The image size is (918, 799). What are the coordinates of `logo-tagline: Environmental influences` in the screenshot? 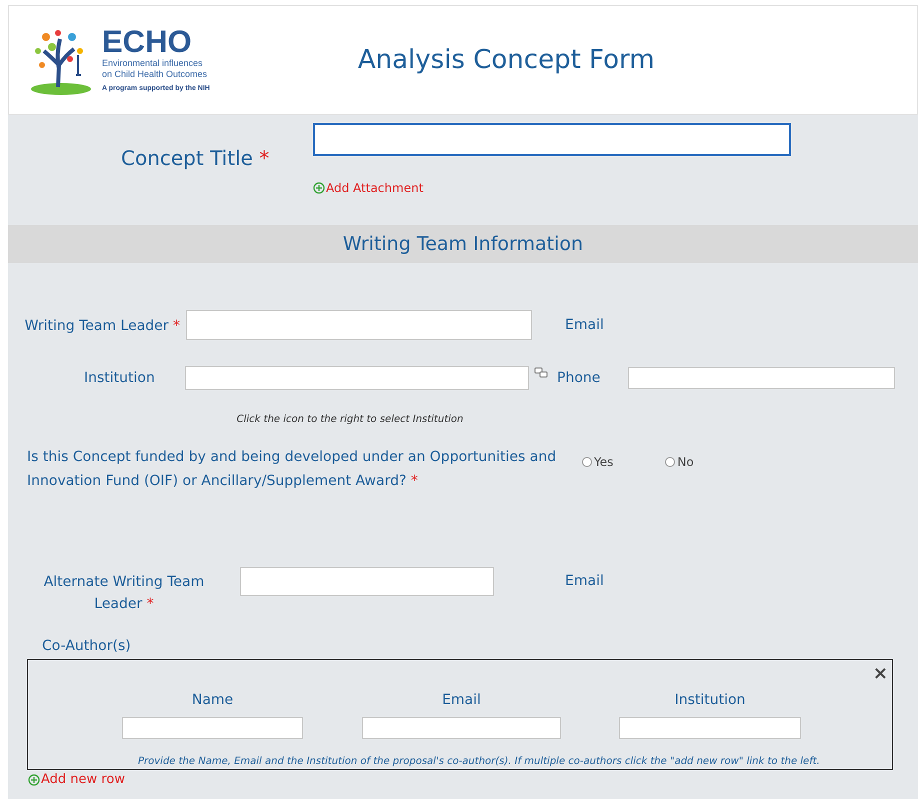 It's located at (153, 63).